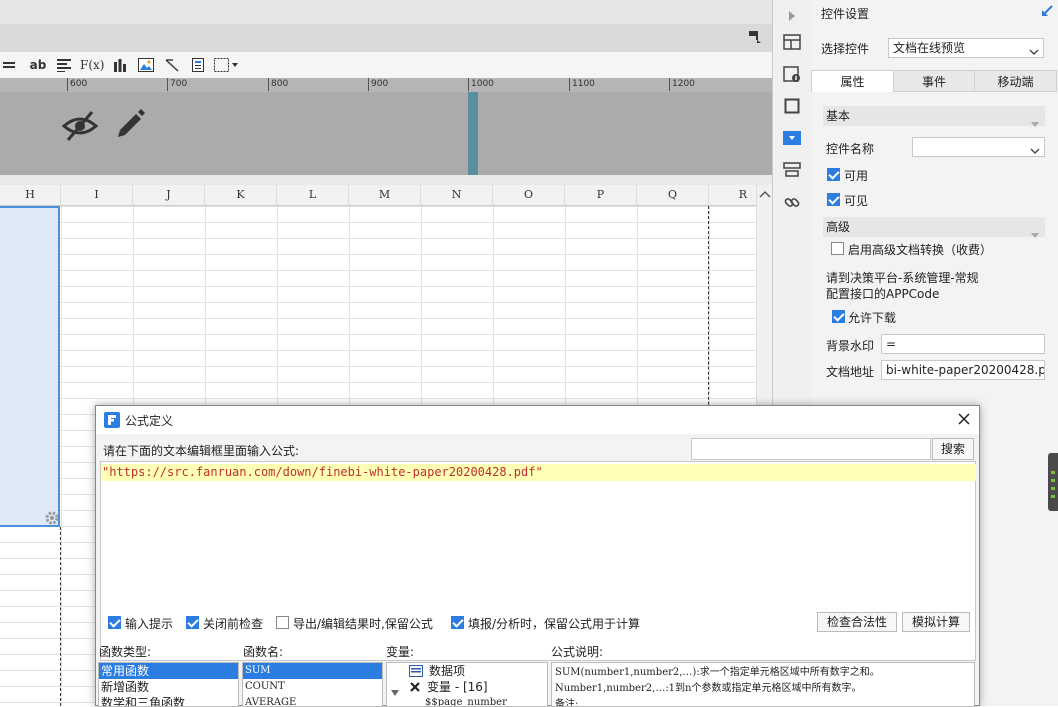 This screenshot has width=1058, height=707. I want to click on expand-arrow-icon, so click(792, 16).